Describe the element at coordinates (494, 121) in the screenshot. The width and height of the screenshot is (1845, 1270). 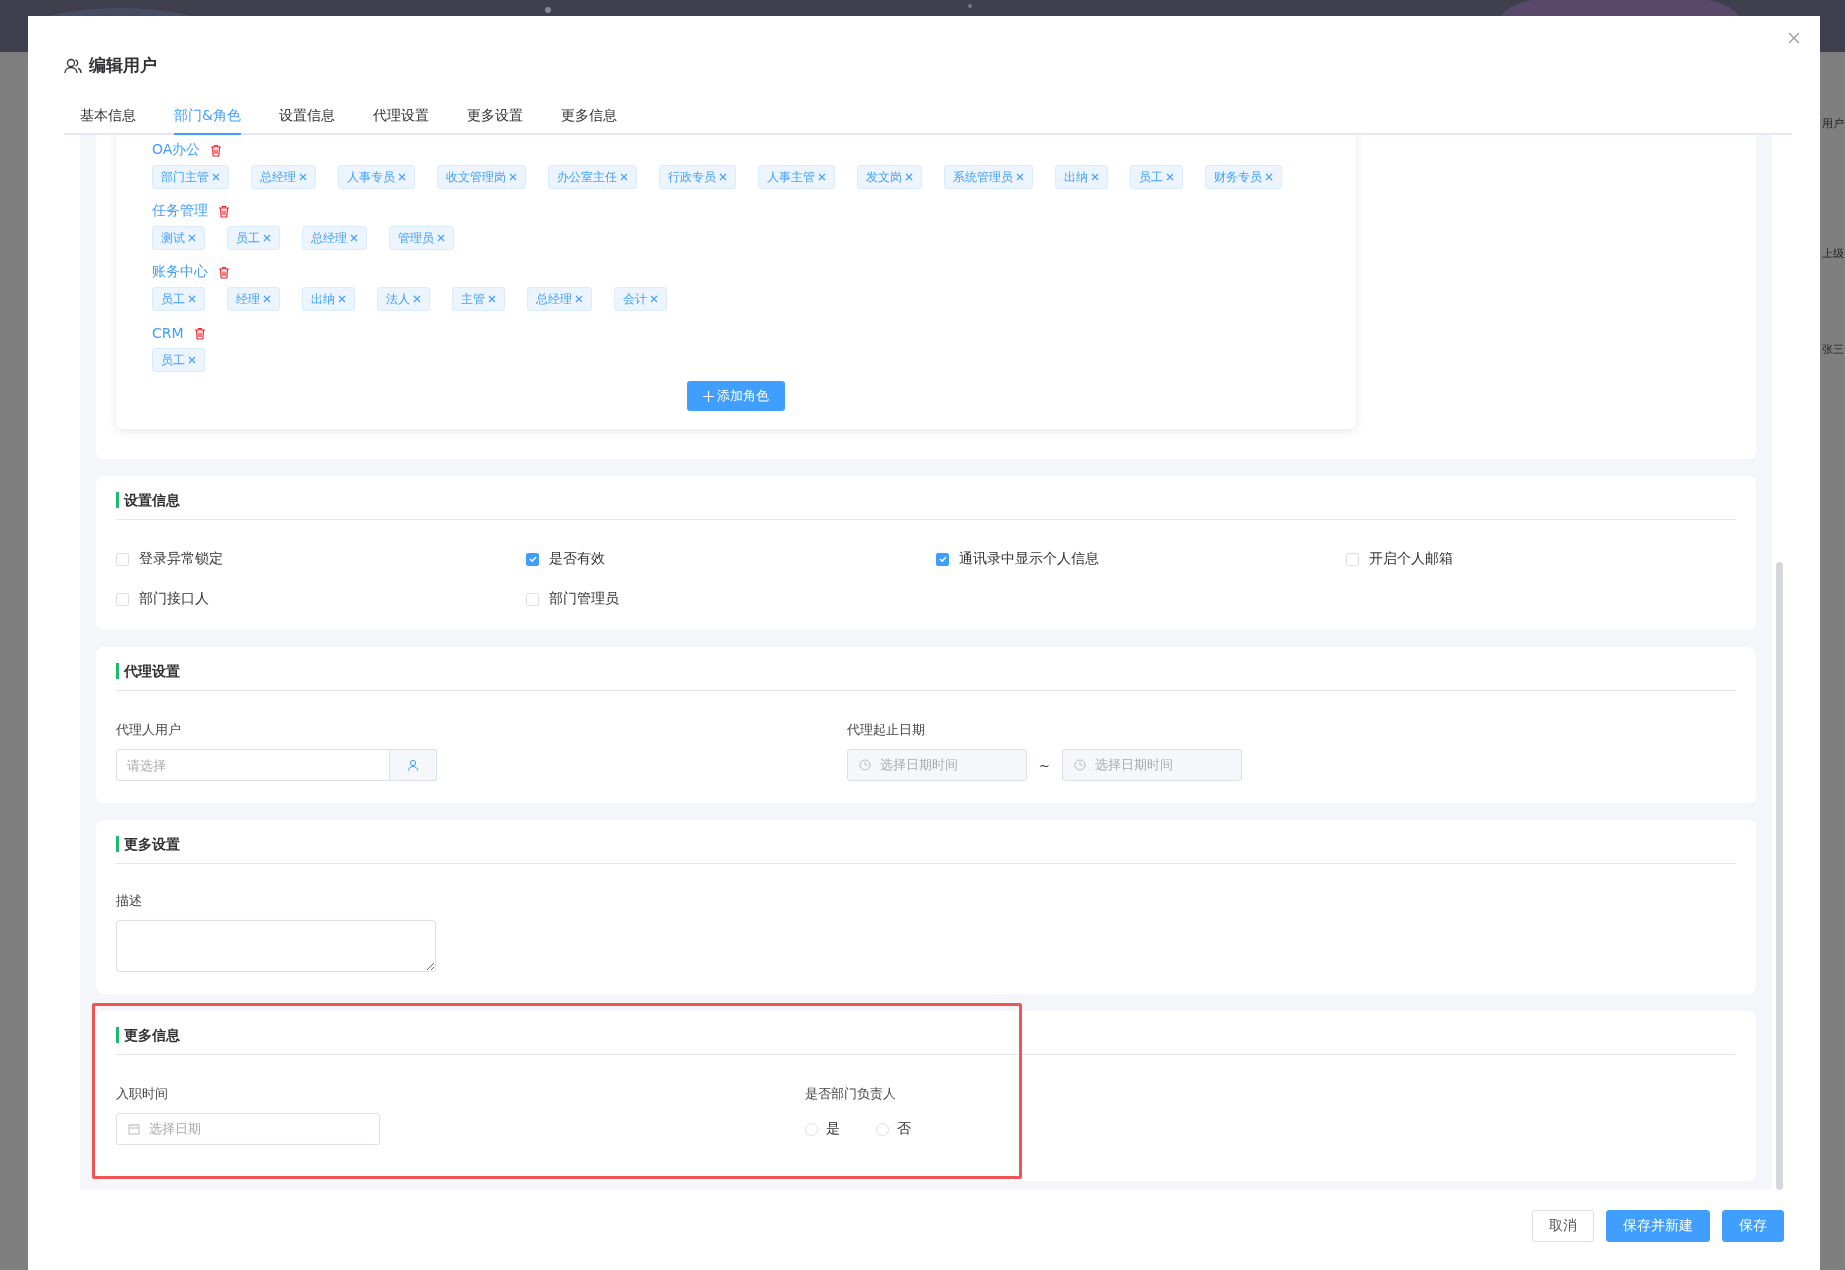
I see `tab: 更多设置` at that location.